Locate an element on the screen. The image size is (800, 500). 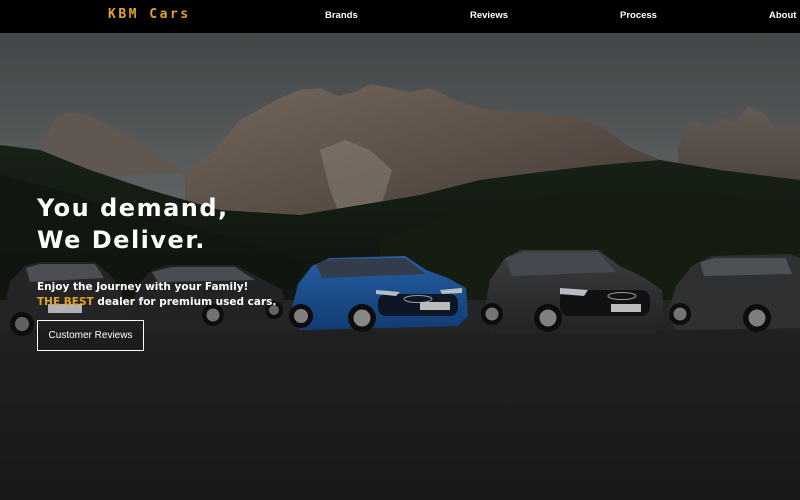
nav-link-about: About is located at coordinates (782, 15).